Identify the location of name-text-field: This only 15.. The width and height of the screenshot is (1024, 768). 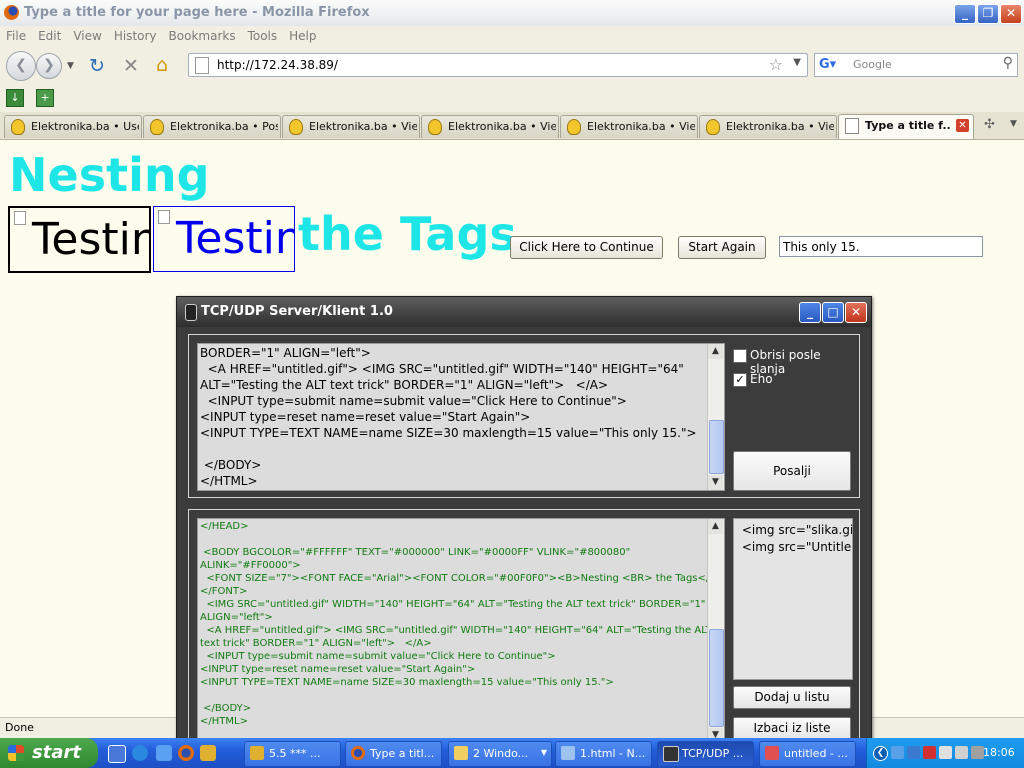
(881, 246).